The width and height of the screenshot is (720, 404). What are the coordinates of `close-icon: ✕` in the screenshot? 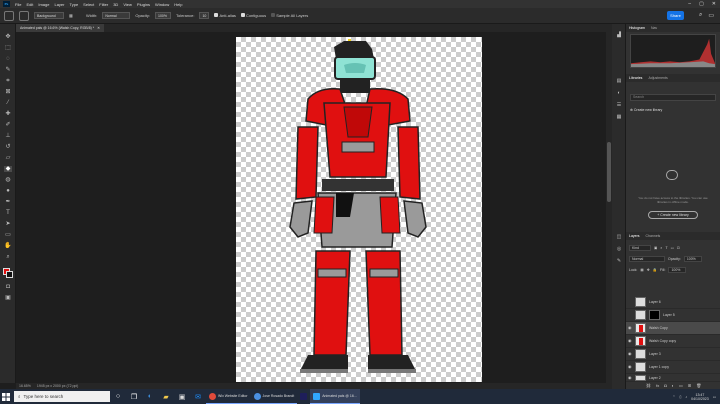 It's located at (714, 4).